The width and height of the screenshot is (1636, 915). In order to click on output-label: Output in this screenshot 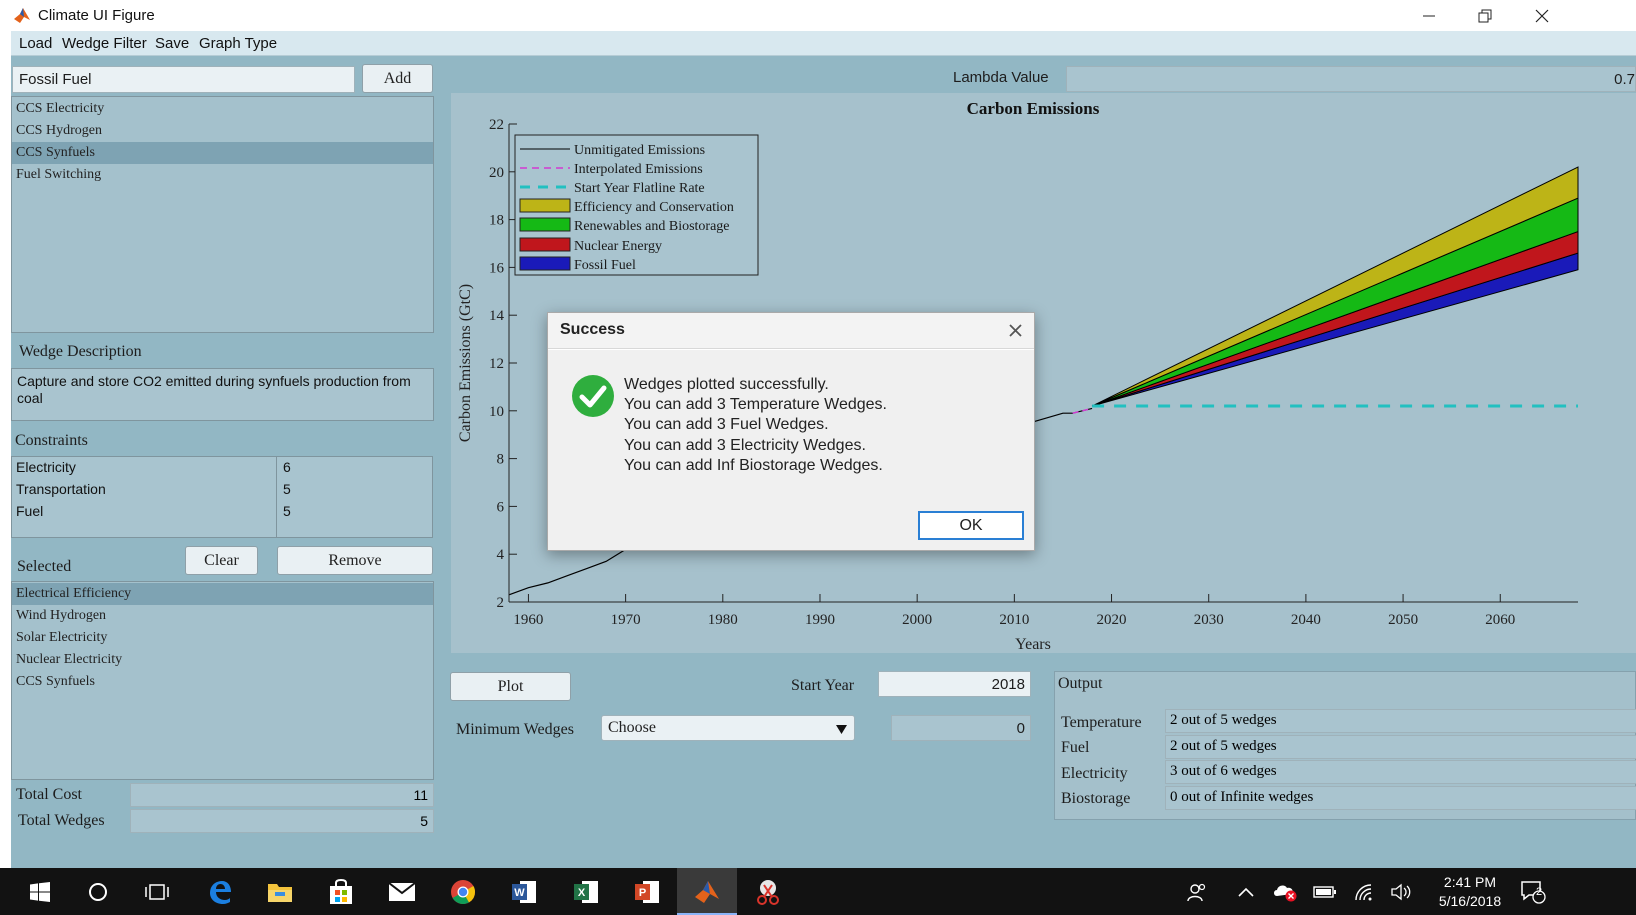, I will do `click(1080, 683)`.